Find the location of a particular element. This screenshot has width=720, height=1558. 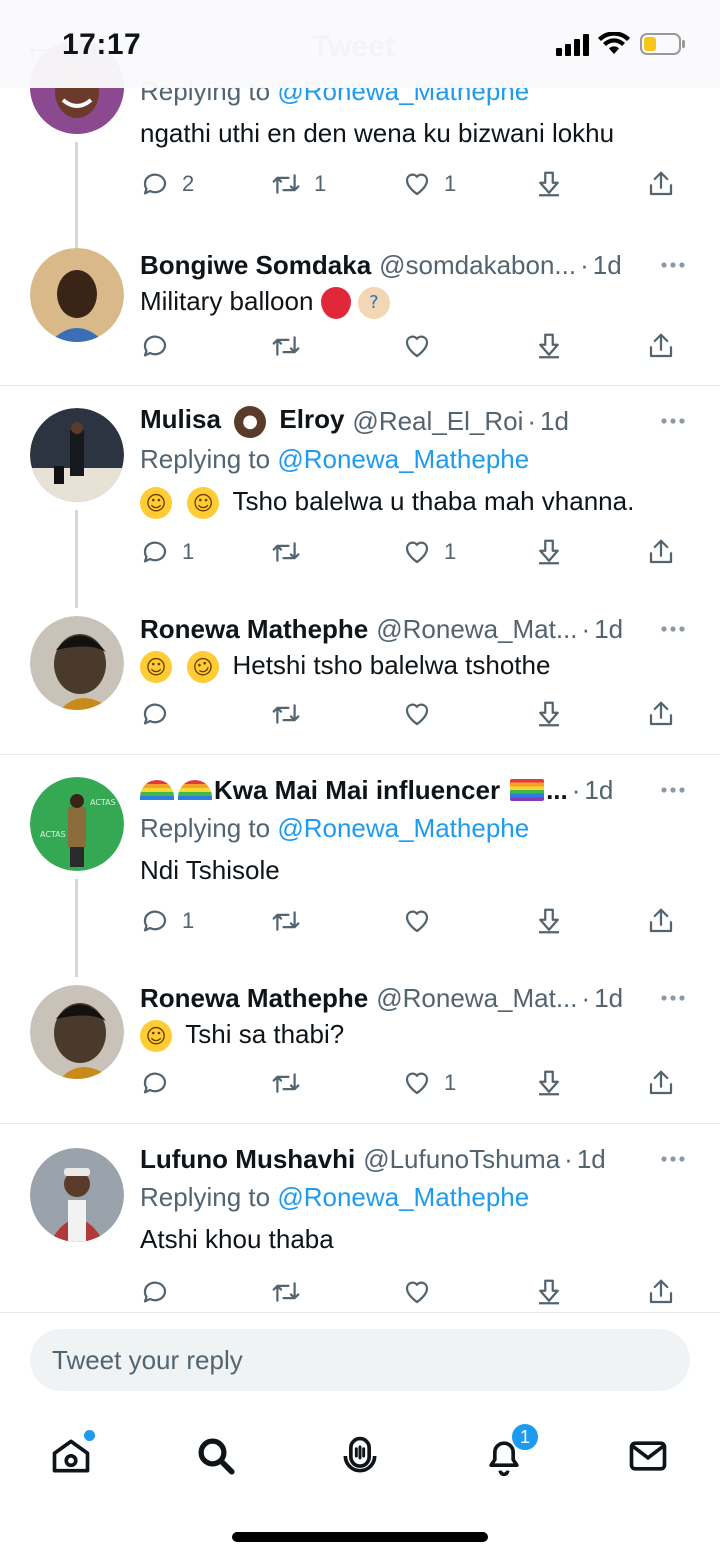

author-name: Mulisa ● Elroy is located at coordinates (242, 421).